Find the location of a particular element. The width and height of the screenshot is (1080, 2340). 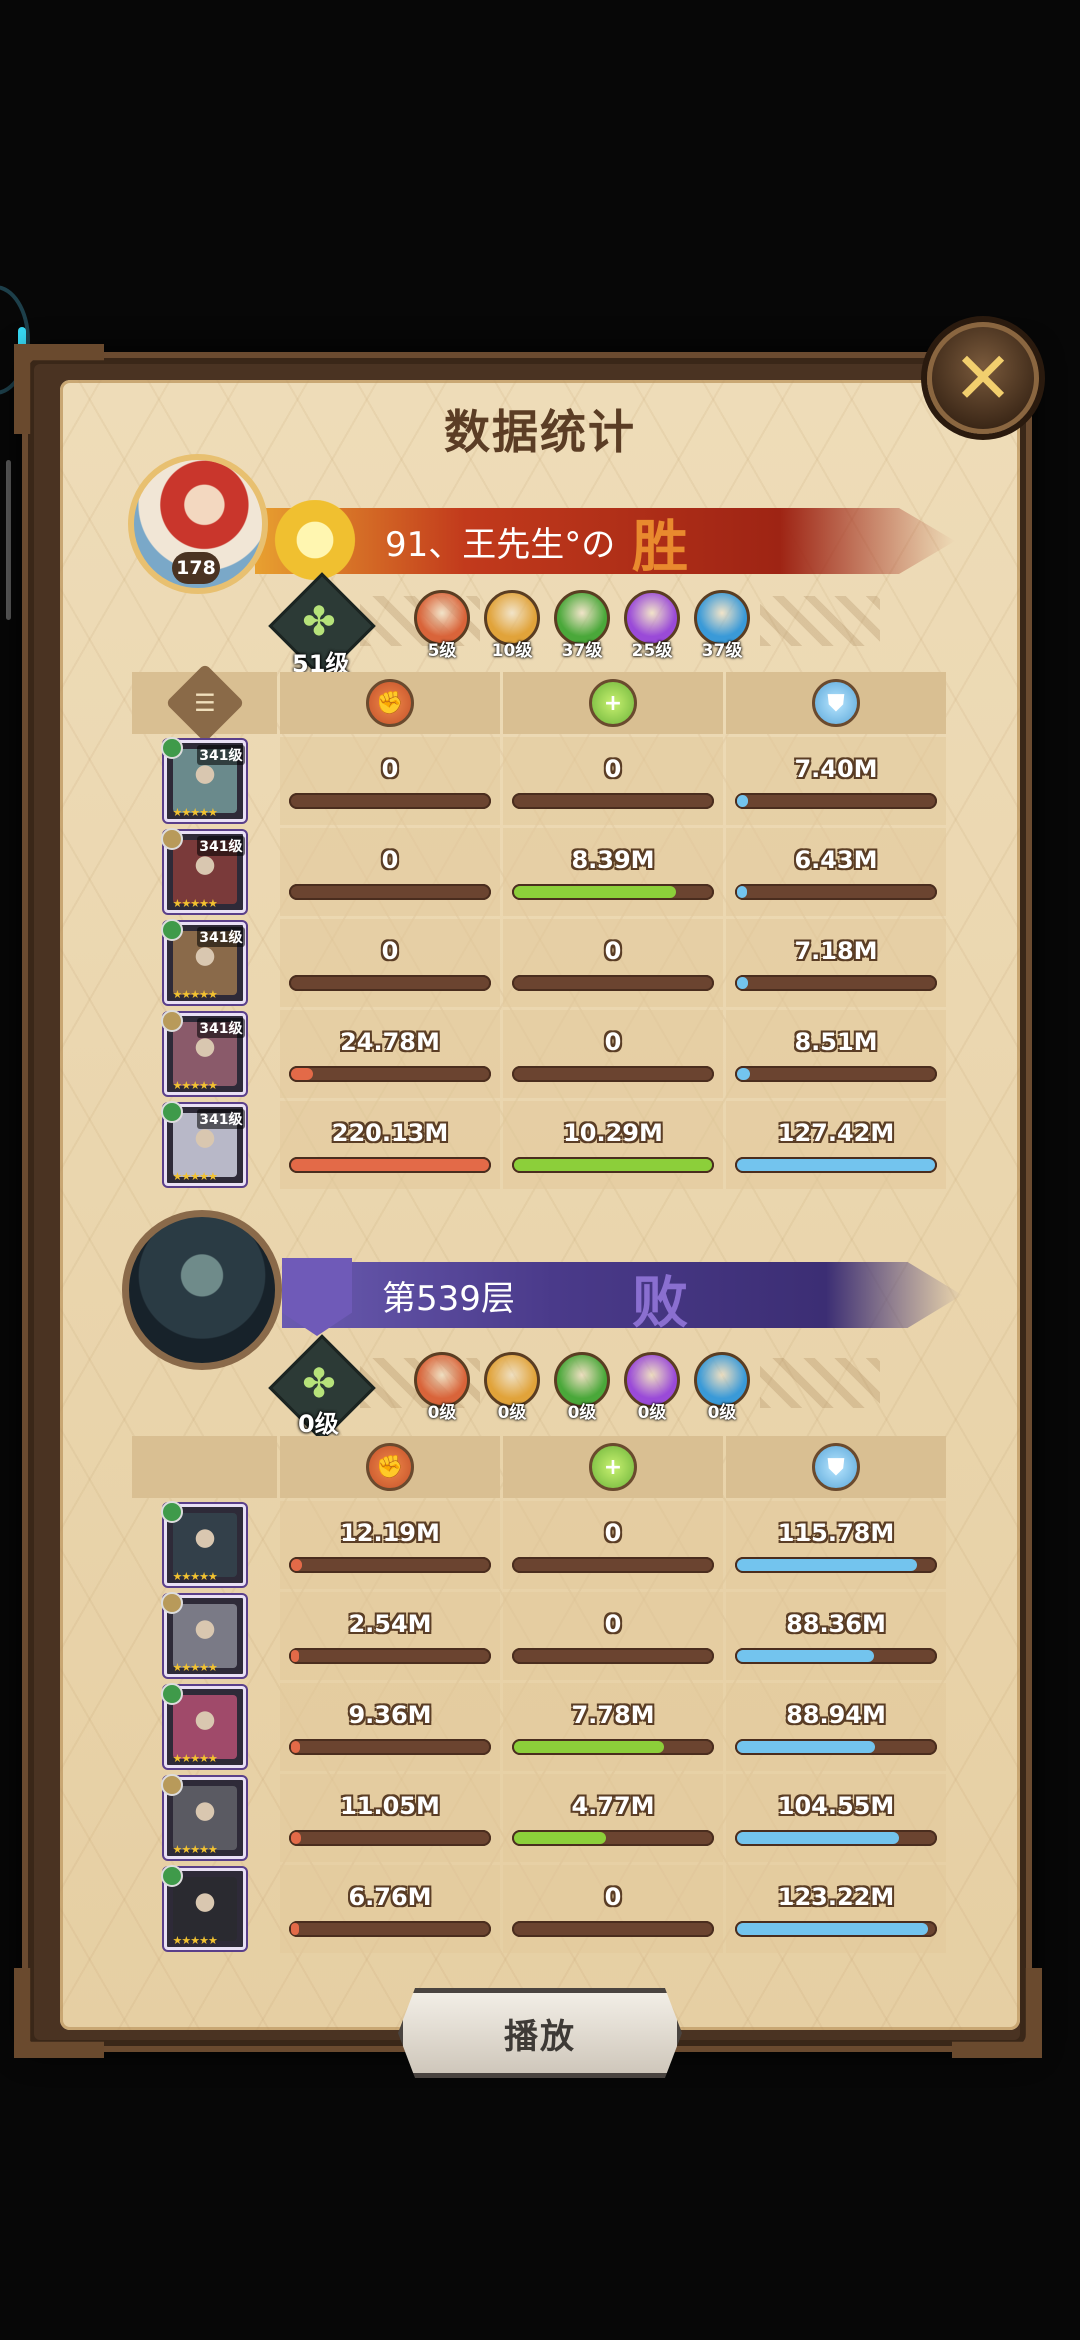

faction-level: 5级 is located at coordinates (442, 651).